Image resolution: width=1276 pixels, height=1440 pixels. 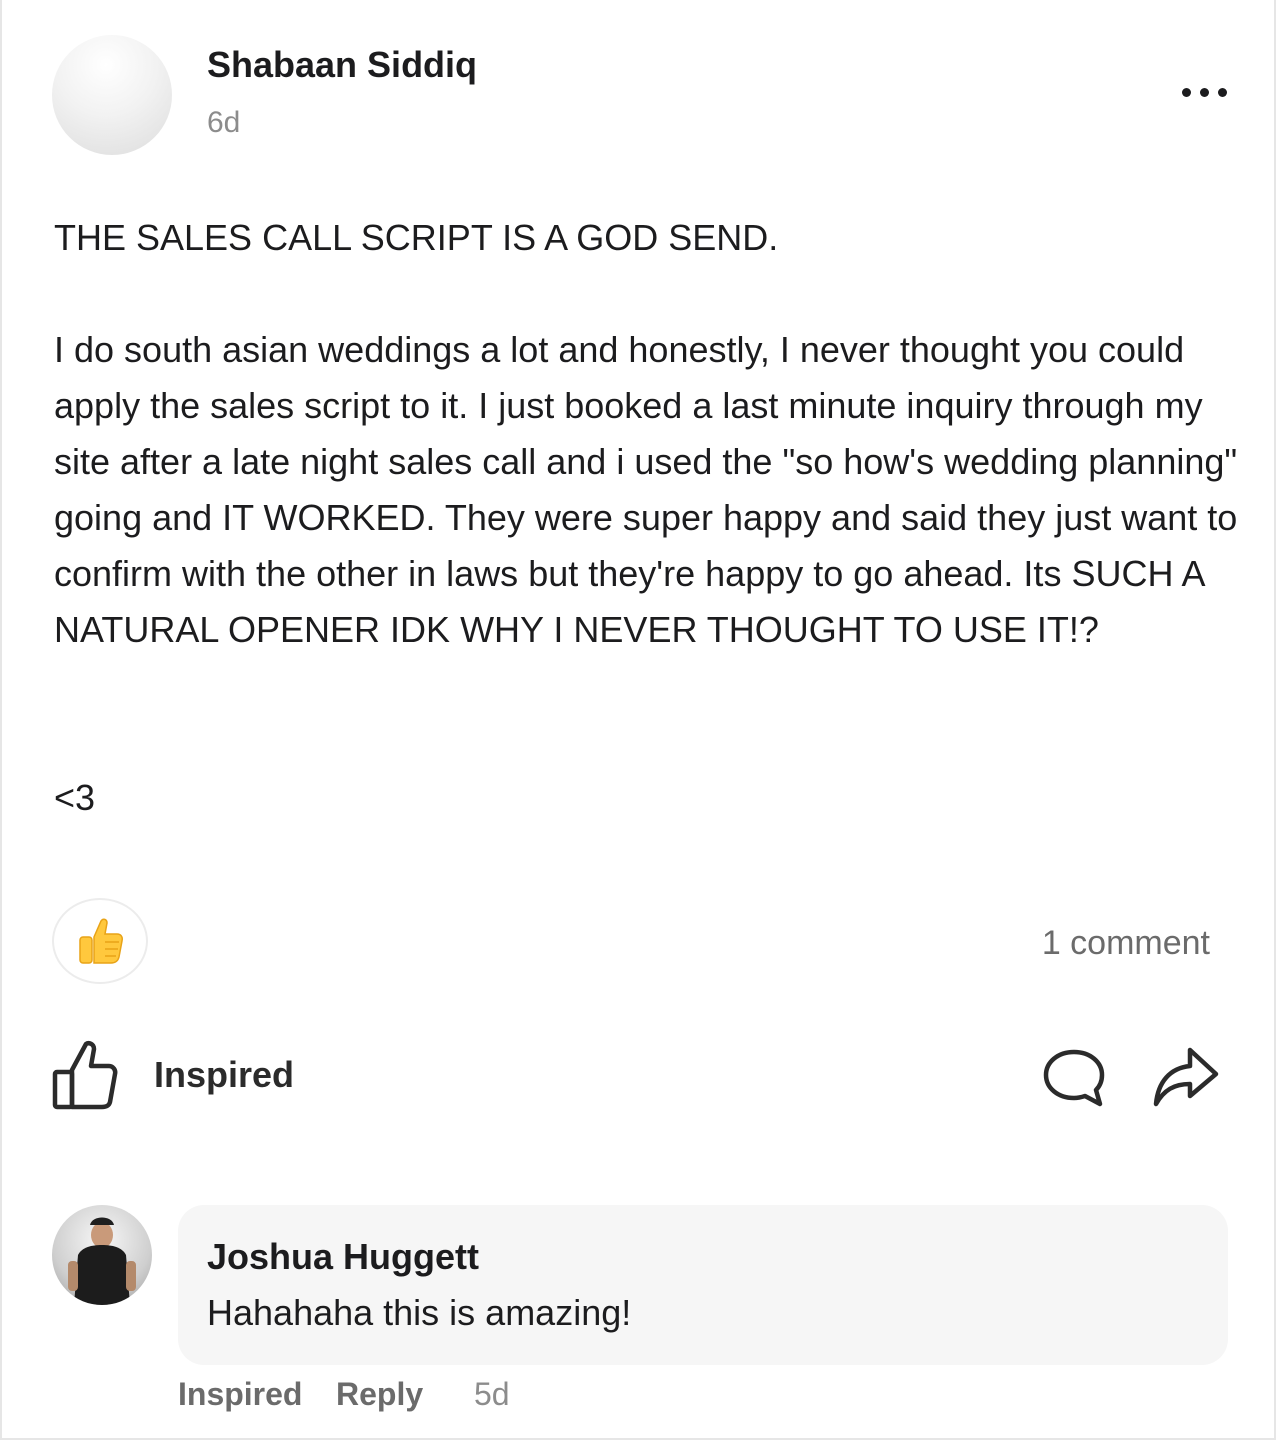 I want to click on comment-reply-button: Reply, so click(x=379, y=1394).